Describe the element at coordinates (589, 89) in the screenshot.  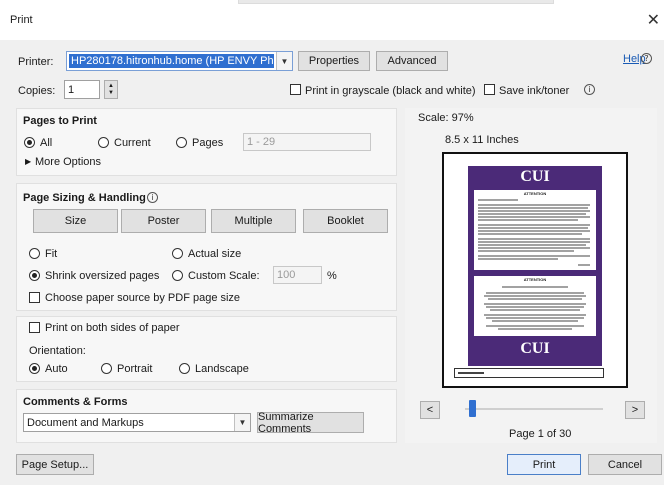
I see `save-ink-info-icon: i` at that location.